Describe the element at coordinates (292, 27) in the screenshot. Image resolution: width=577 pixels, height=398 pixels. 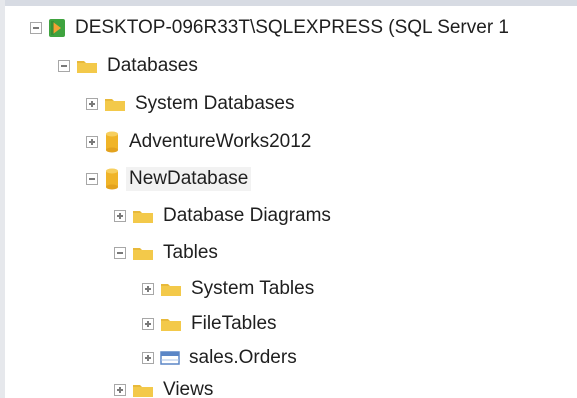
I see `server-label: DESKTOP-096R33T\SQLEXPRESS (SQL Server 1` at that location.